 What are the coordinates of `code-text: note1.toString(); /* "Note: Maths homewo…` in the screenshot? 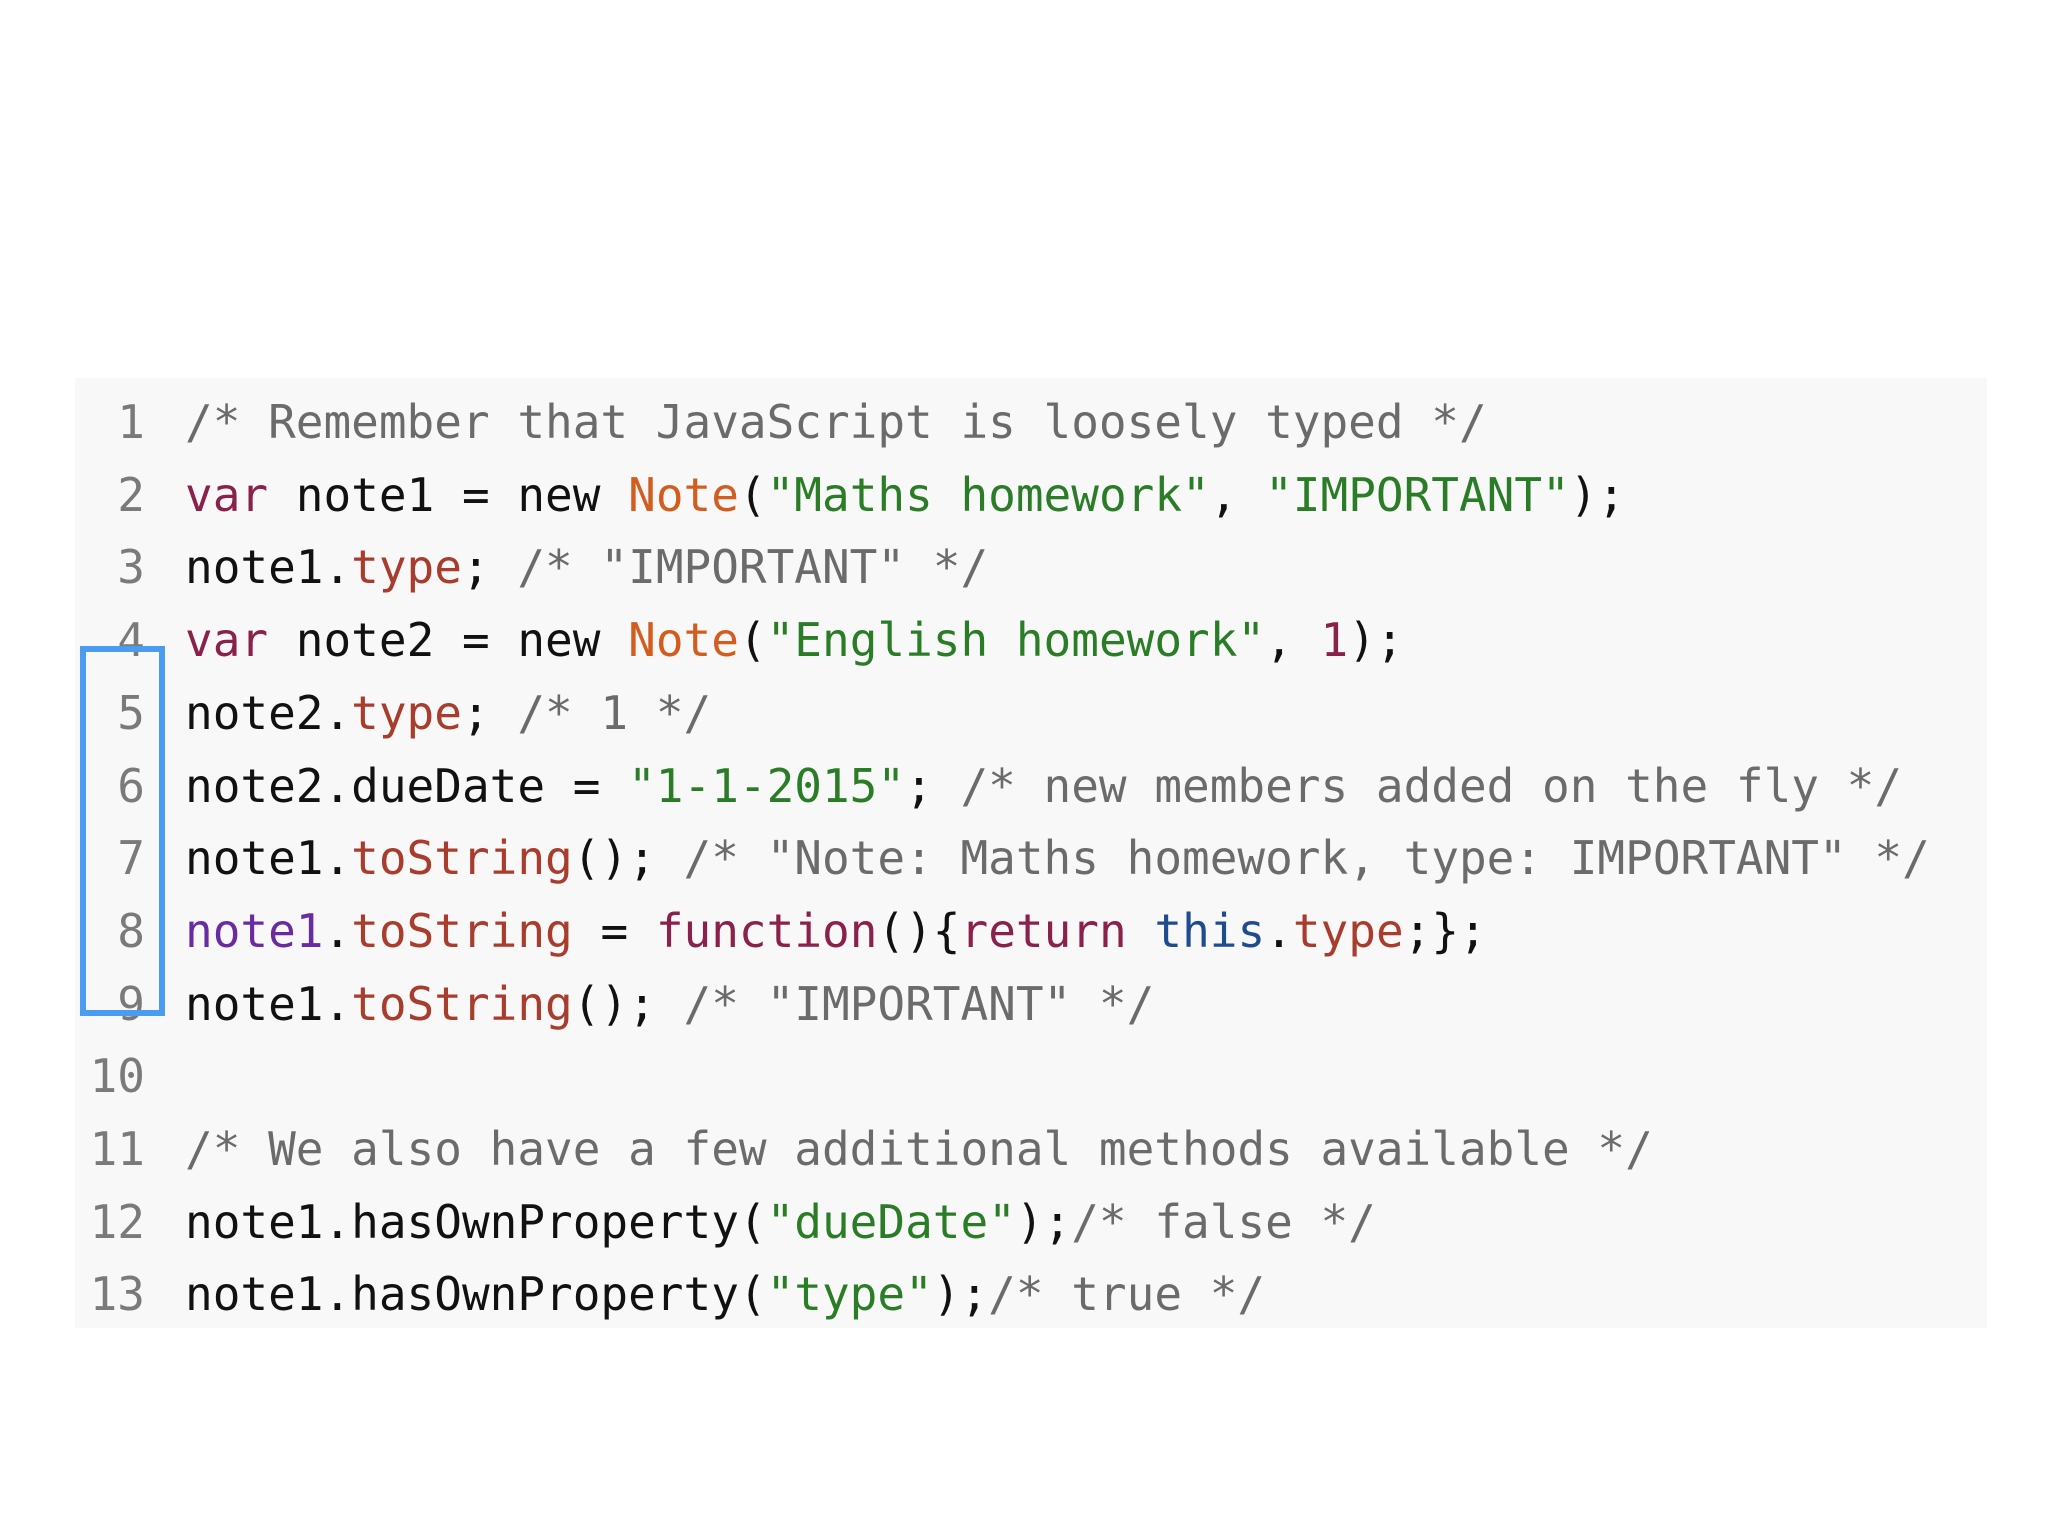 It's located at (1057, 858).